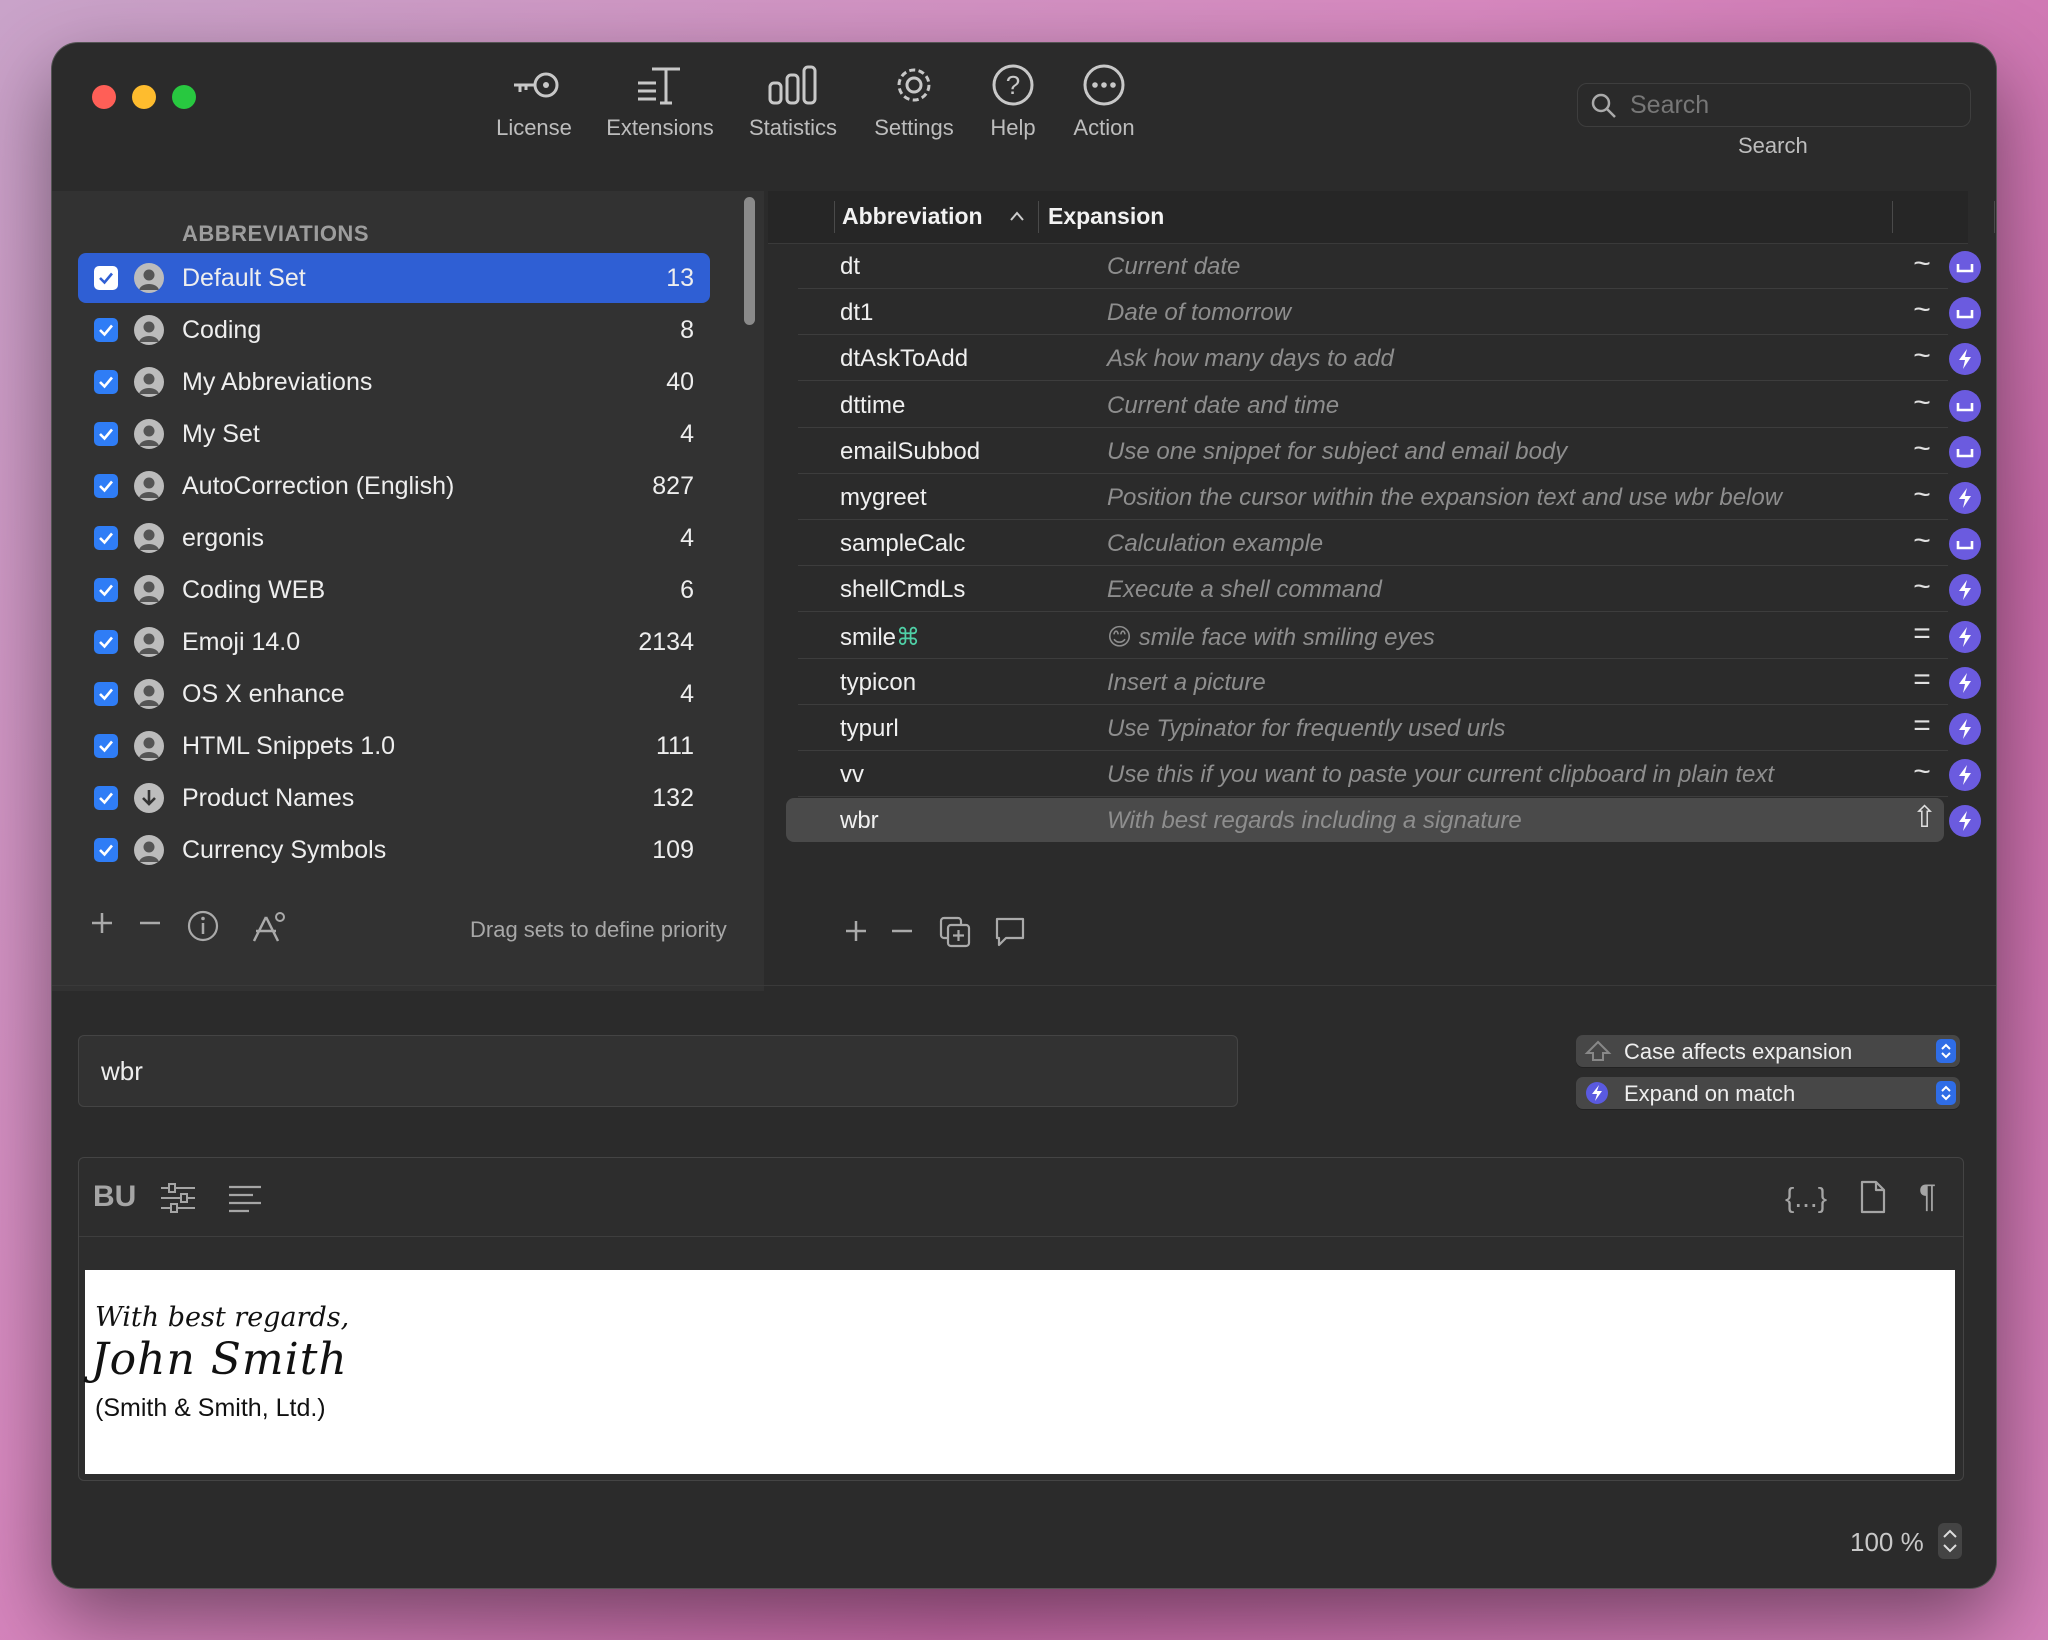  I want to click on appstore-icon, so click(268, 927).